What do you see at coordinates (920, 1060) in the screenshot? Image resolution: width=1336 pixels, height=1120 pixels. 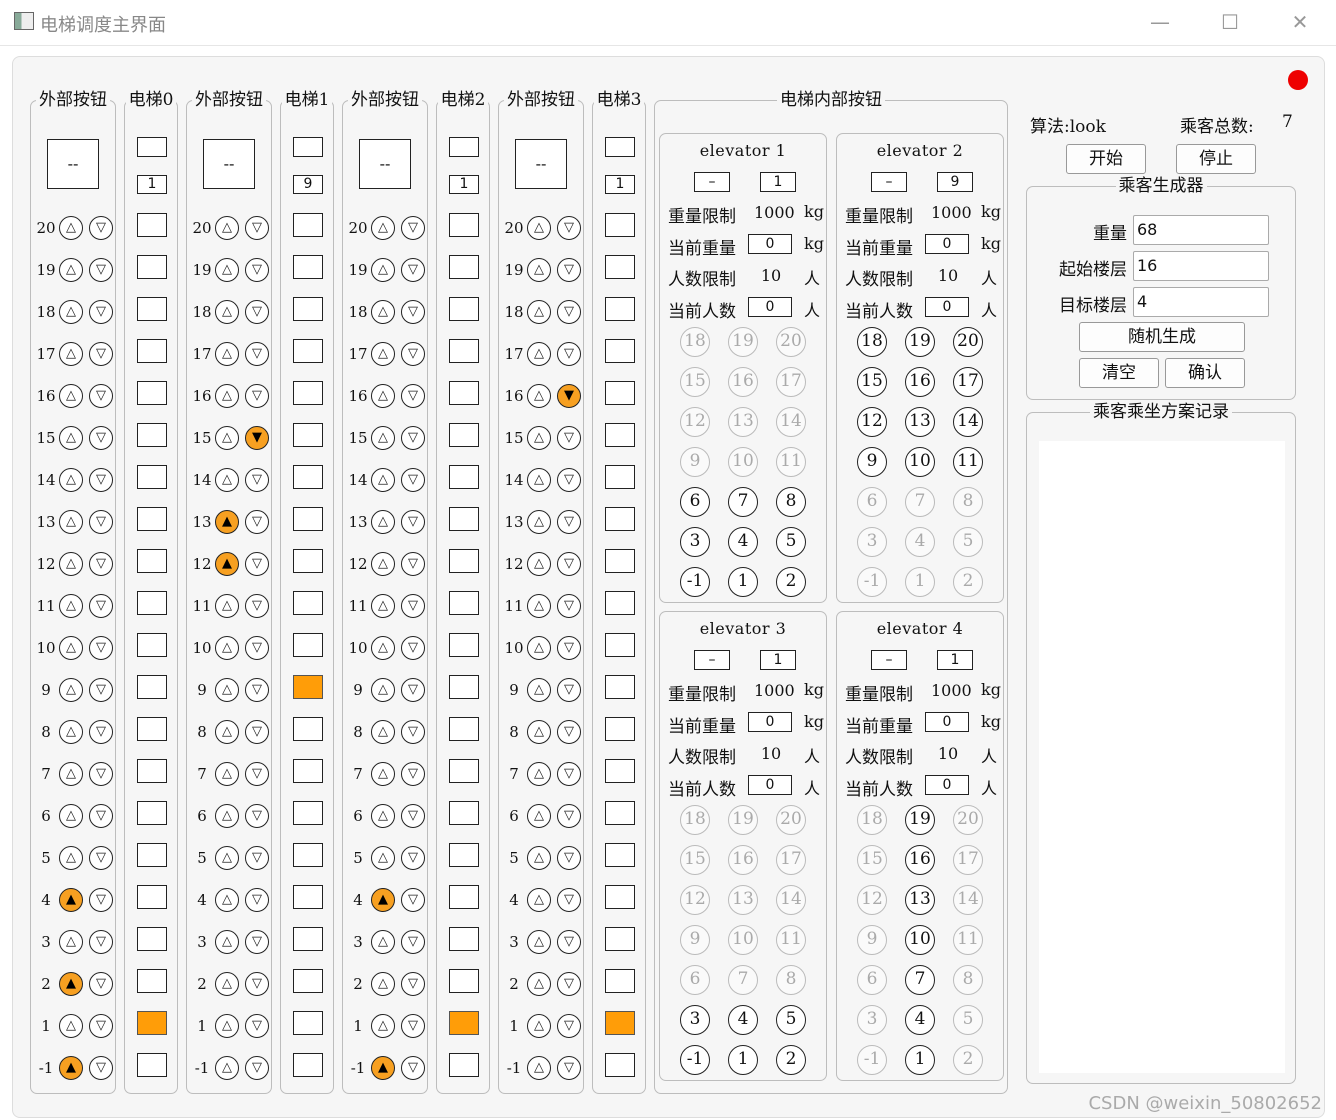 I see `floor-button-1: 1` at bounding box center [920, 1060].